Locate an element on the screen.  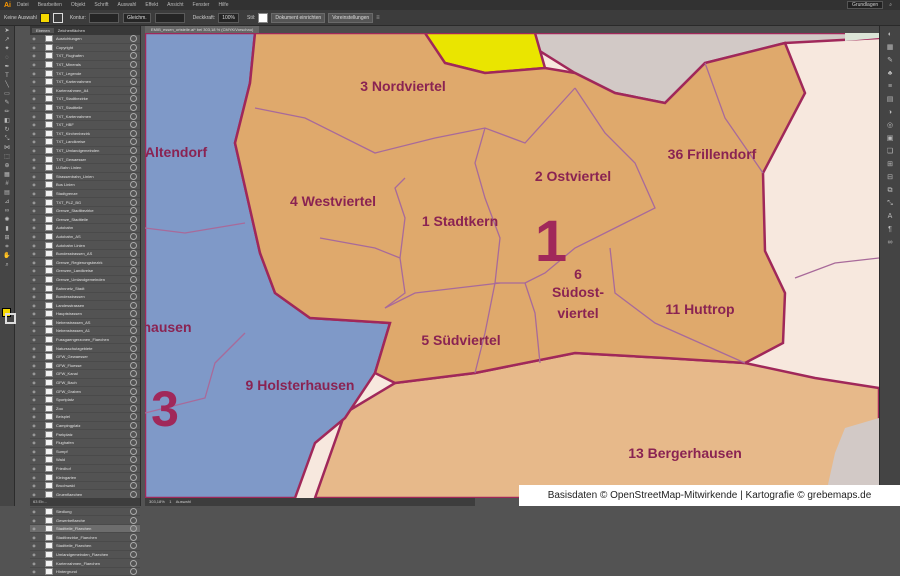
layer-name: Bruchwald is located at coordinates (93, 485).